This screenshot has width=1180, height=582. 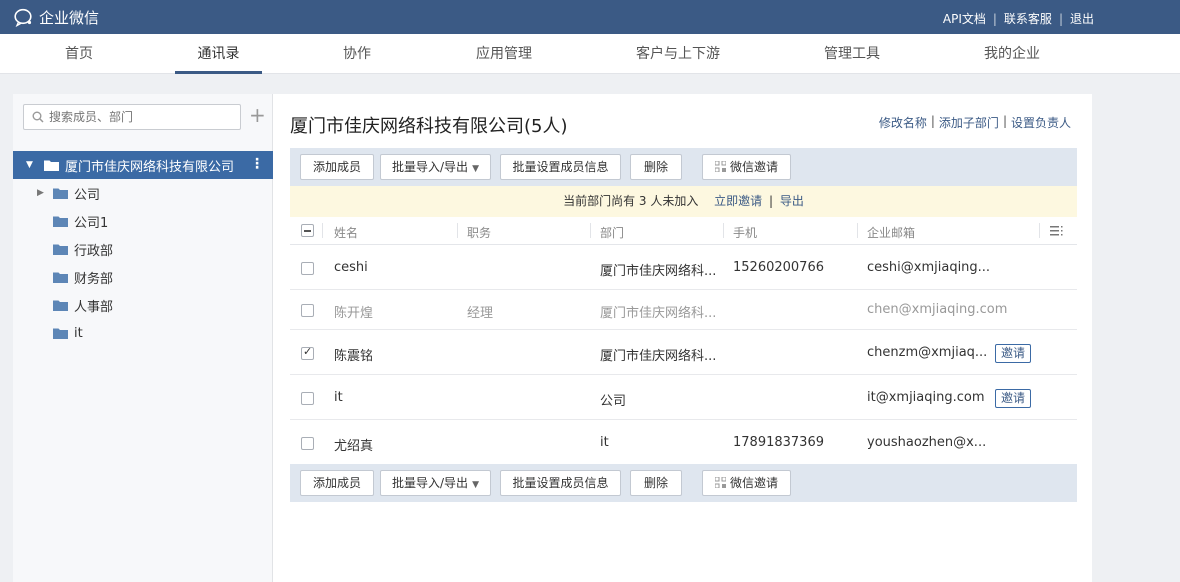 I want to click on member-department: 公司, so click(x=613, y=401).